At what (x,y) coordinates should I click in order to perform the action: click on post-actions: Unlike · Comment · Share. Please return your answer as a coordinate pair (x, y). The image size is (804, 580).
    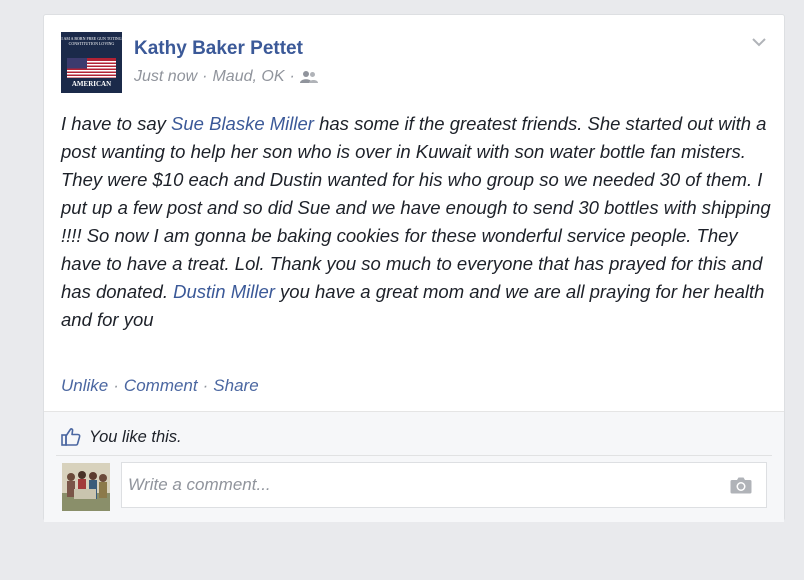
    Looking at the image, I should click on (160, 386).